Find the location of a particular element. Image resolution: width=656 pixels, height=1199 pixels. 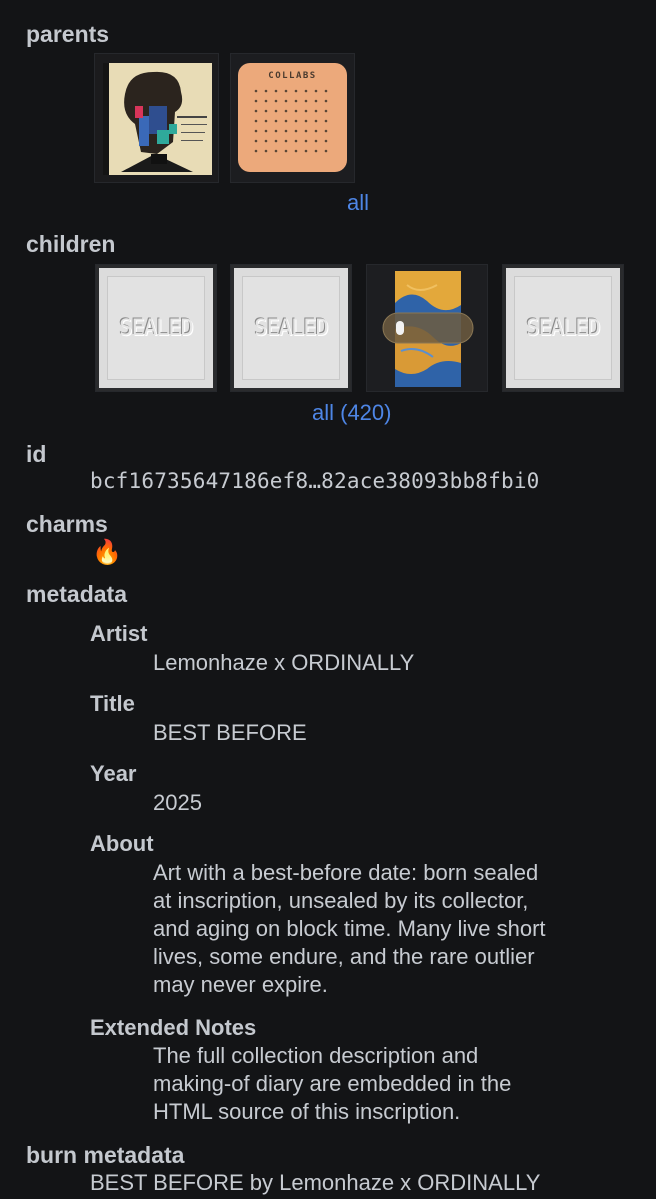

child-thumbnail-1: SEALED is located at coordinates (156, 328).